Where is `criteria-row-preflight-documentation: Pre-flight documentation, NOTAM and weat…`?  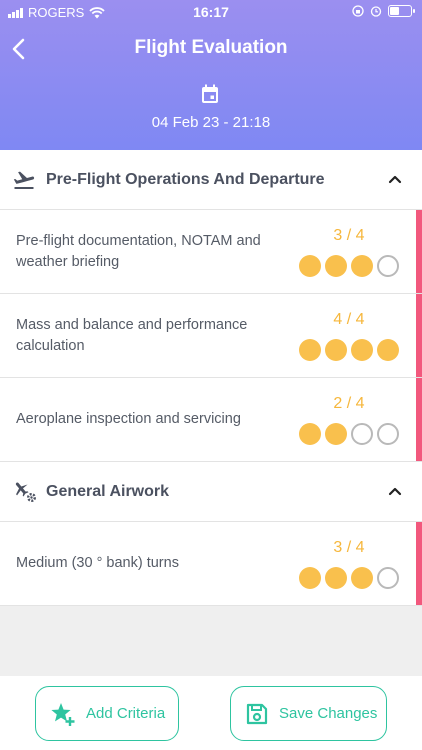 criteria-row-preflight-documentation: Pre-flight documentation, NOTAM and weat… is located at coordinates (211, 252).